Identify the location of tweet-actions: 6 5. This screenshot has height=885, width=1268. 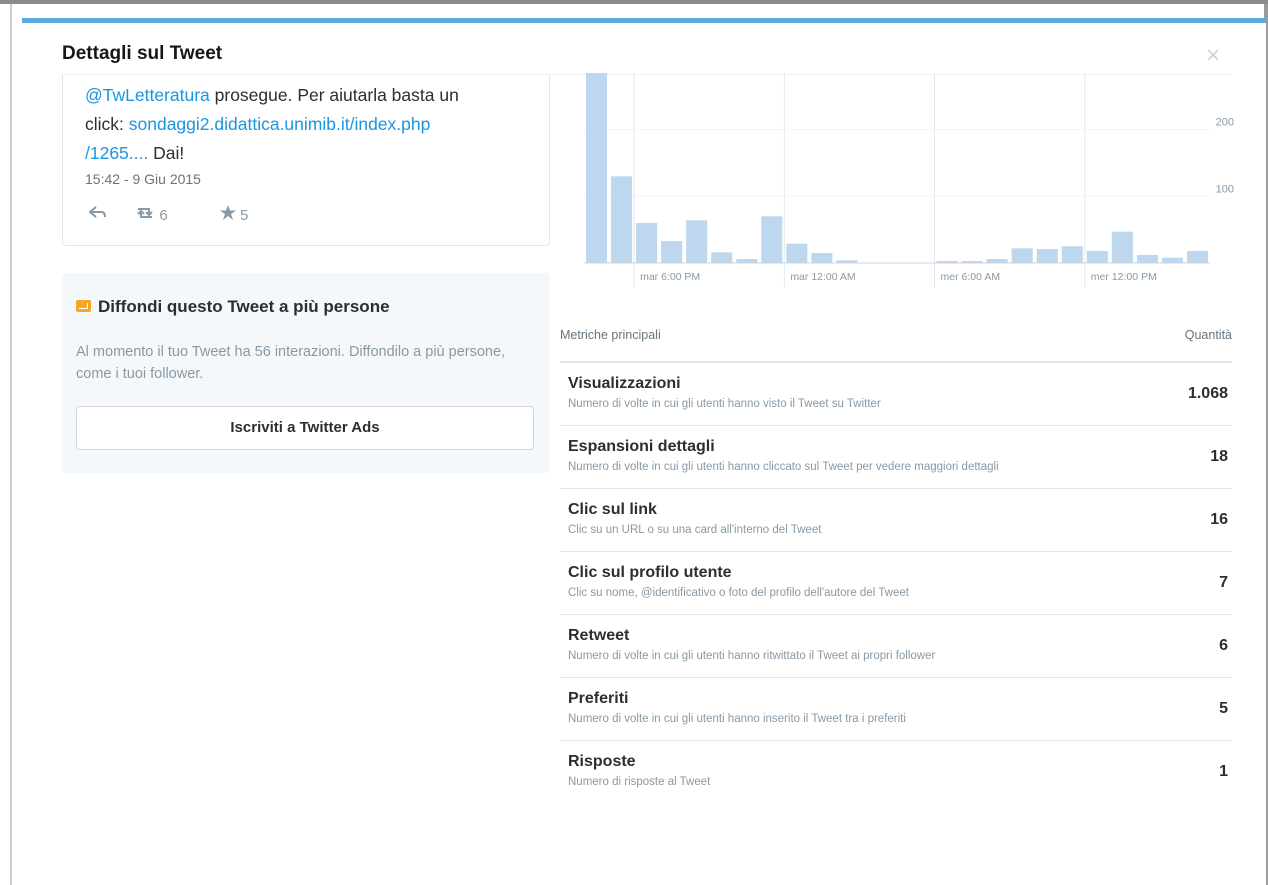
(192, 214).